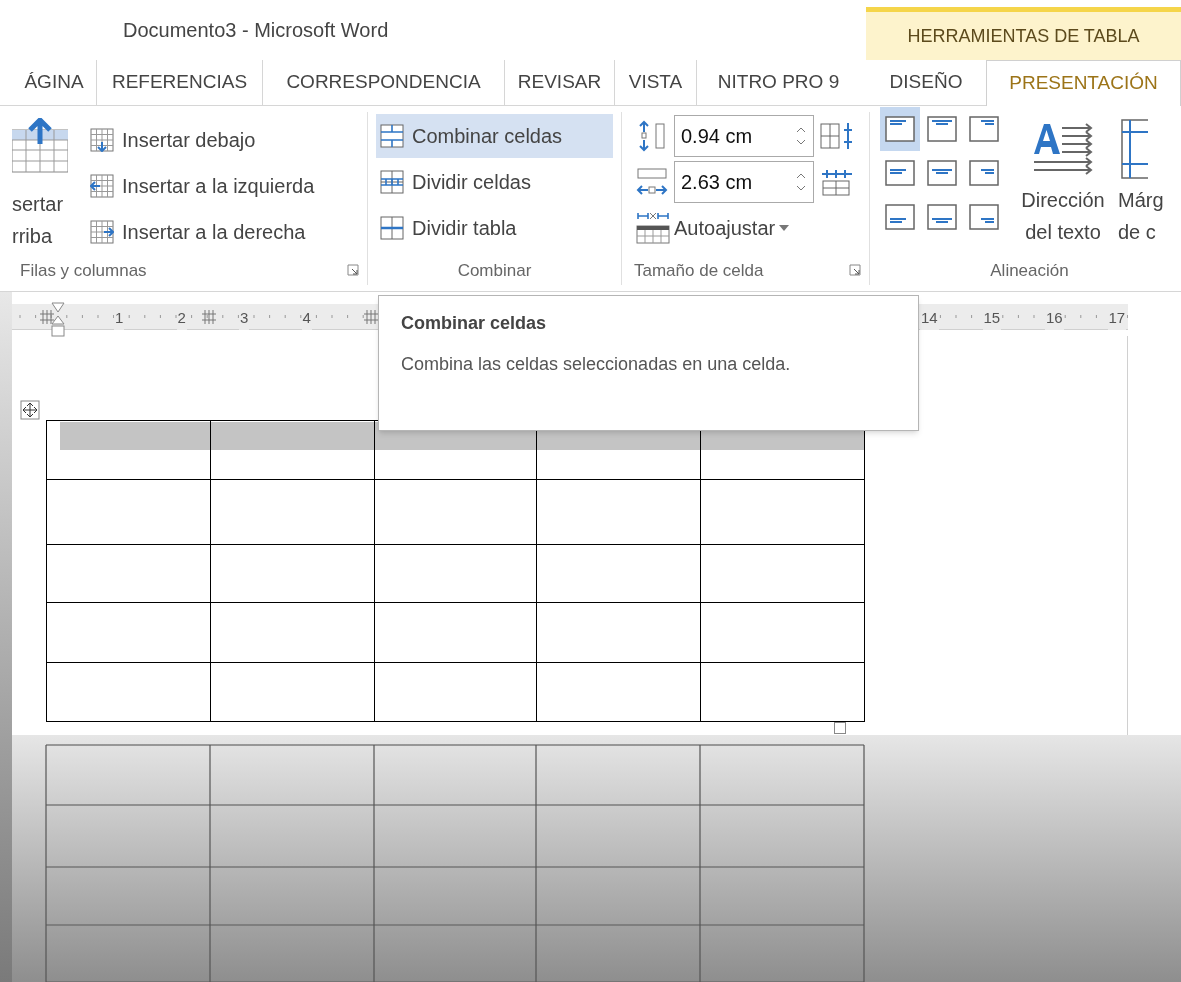 The height and width of the screenshot is (982, 1181). What do you see at coordinates (256, 30) in the screenshot?
I see `window-title: Documento3 - Microsoft Word` at bounding box center [256, 30].